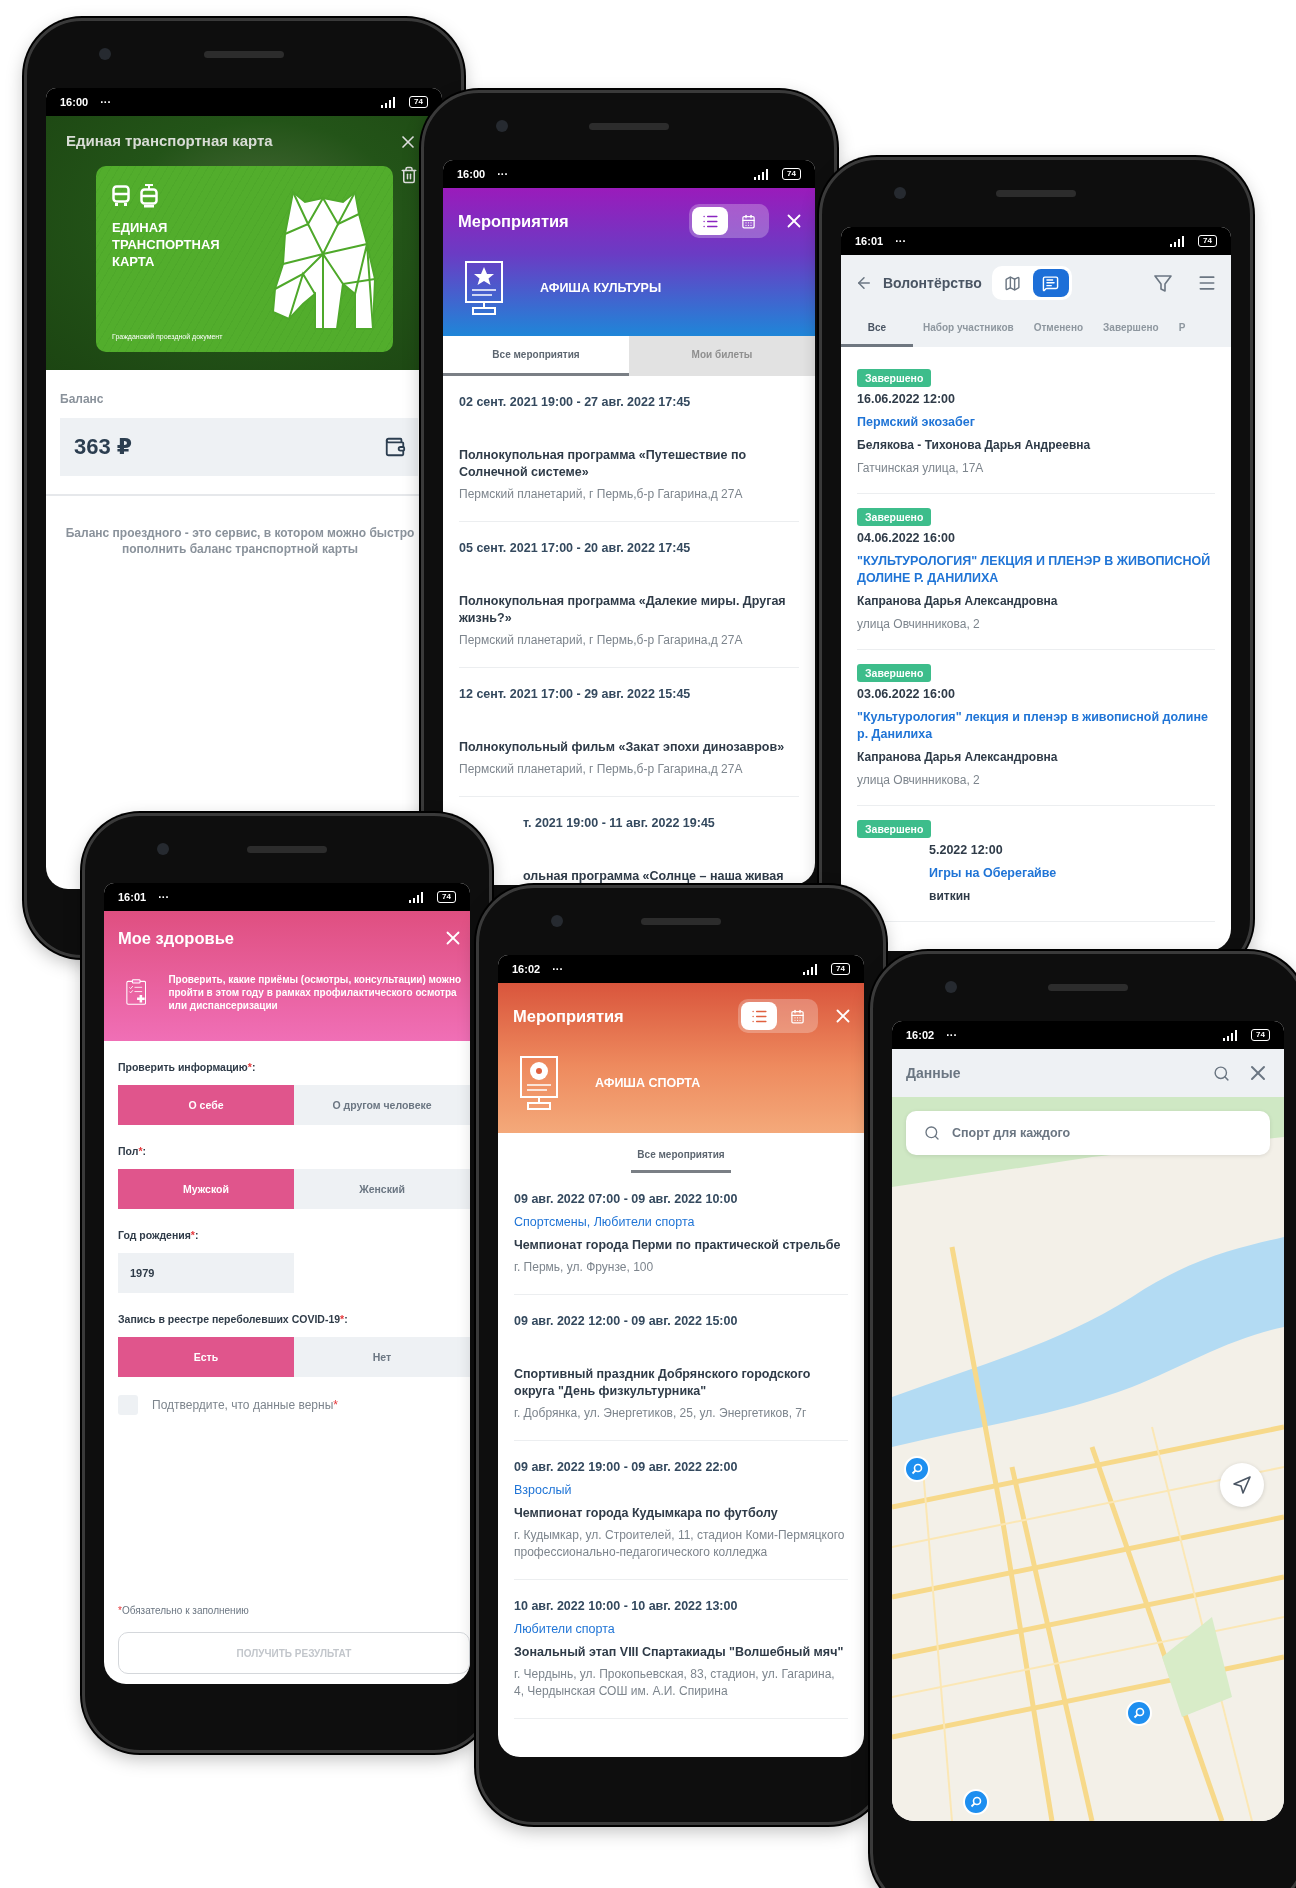 Image resolution: width=1296 pixels, height=1888 pixels. What do you see at coordinates (584, 1267) in the screenshot?
I see `event-place: г. Пермь, ул. Фрунзе, 100` at bounding box center [584, 1267].